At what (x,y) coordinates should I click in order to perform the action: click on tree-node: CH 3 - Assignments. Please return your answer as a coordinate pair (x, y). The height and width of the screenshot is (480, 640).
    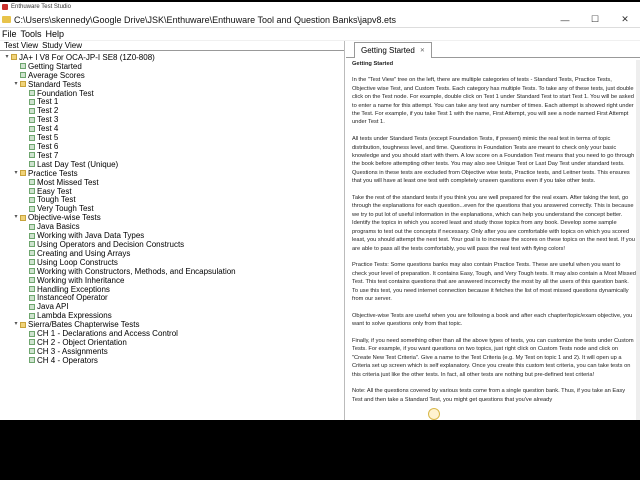
    Looking at the image, I should click on (172, 351).